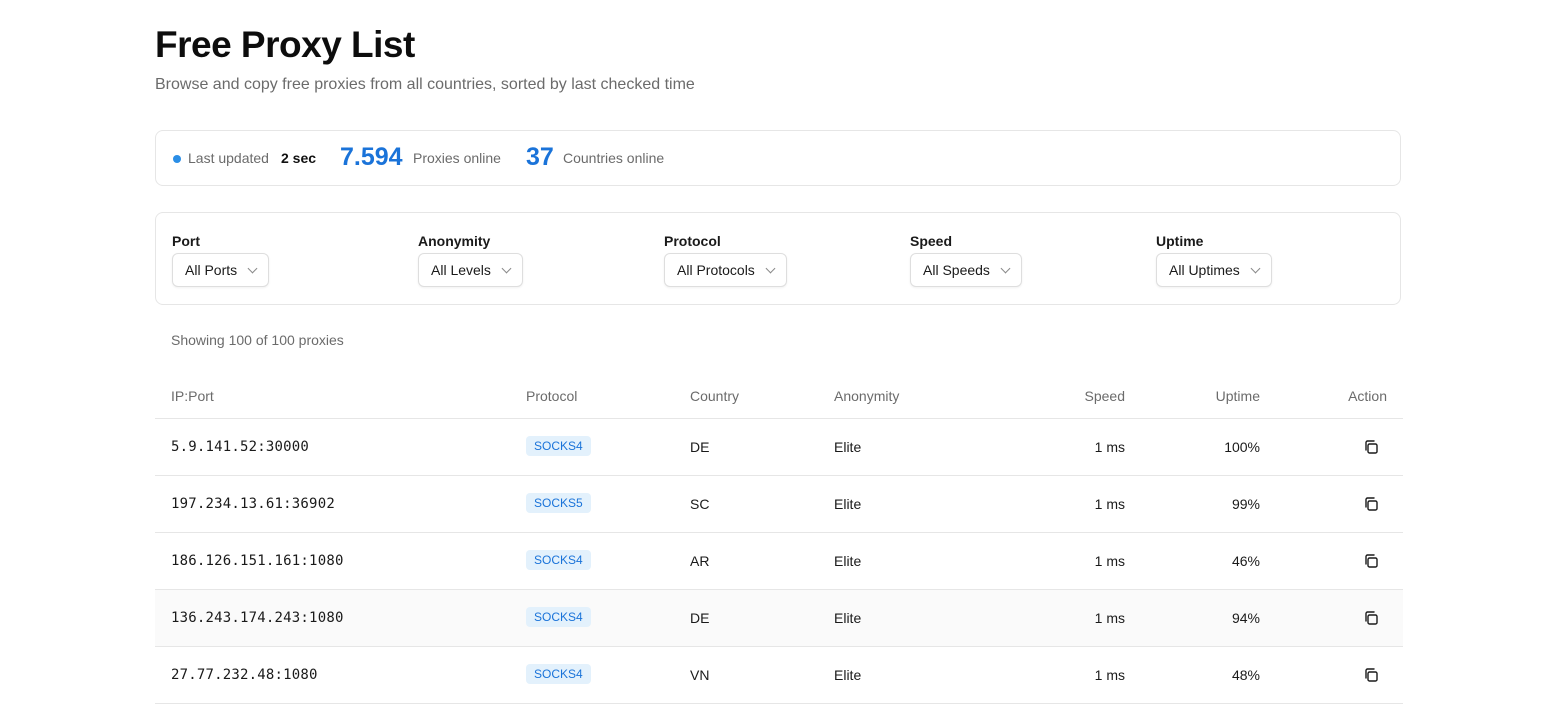 Image resolution: width=1550 pixels, height=709 pixels. I want to click on uptime-select: All Uptimes, so click(1214, 270).